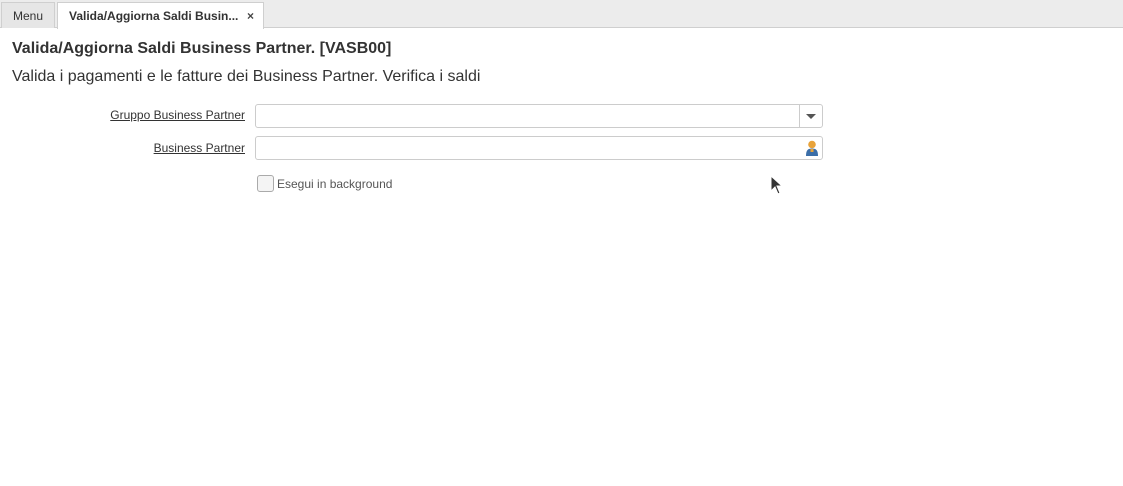  What do you see at coordinates (812, 148) in the screenshot?
I see `person-icon` at bounding box center [812, 148].